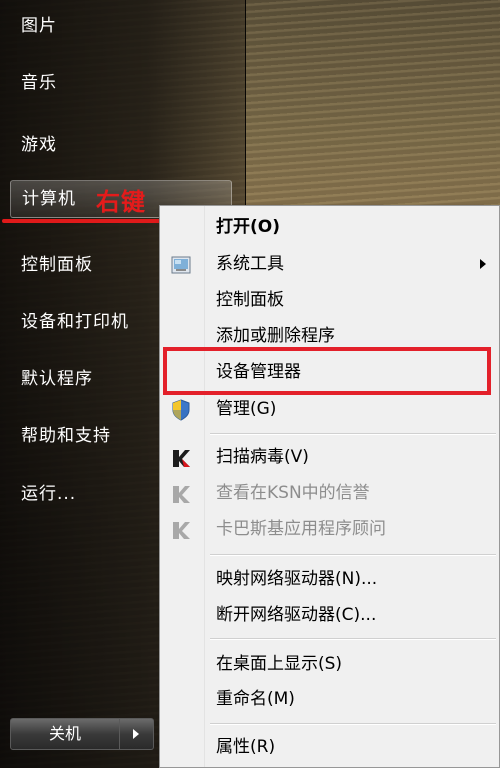  I want to click on ctx-item-label: 扫描病毒(V), so click(262, 457).